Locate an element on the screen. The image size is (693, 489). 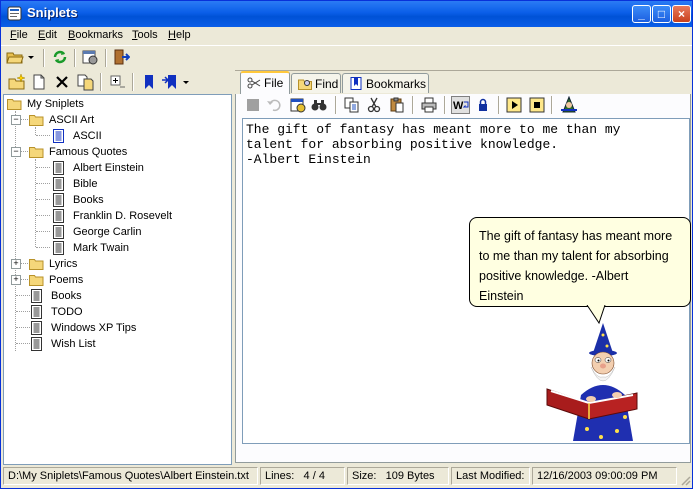
goto-bookmark-icon is located at coordinates (170, 82).